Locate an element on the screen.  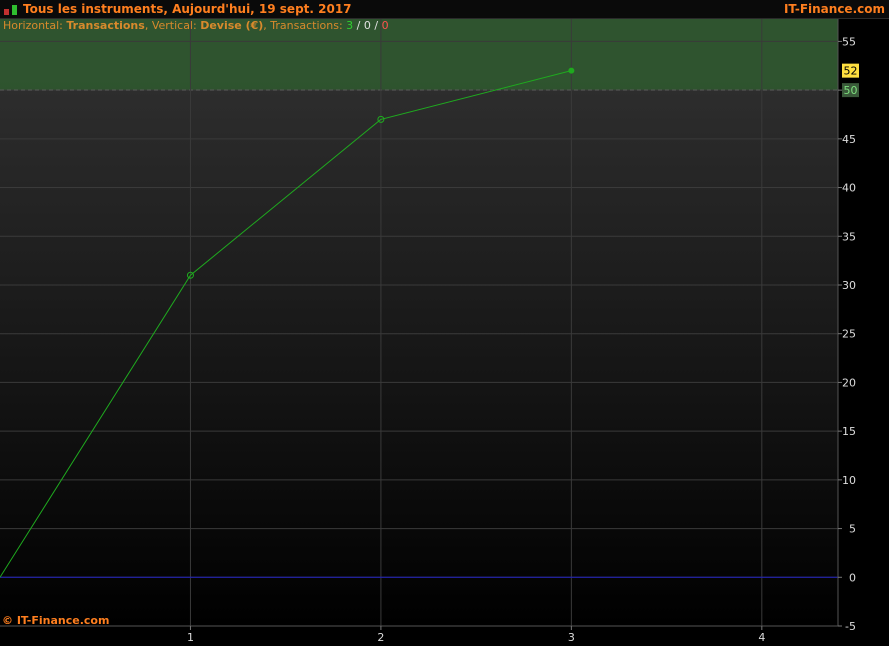
y-tick-label: 35 is located at coordinates (849, 236).